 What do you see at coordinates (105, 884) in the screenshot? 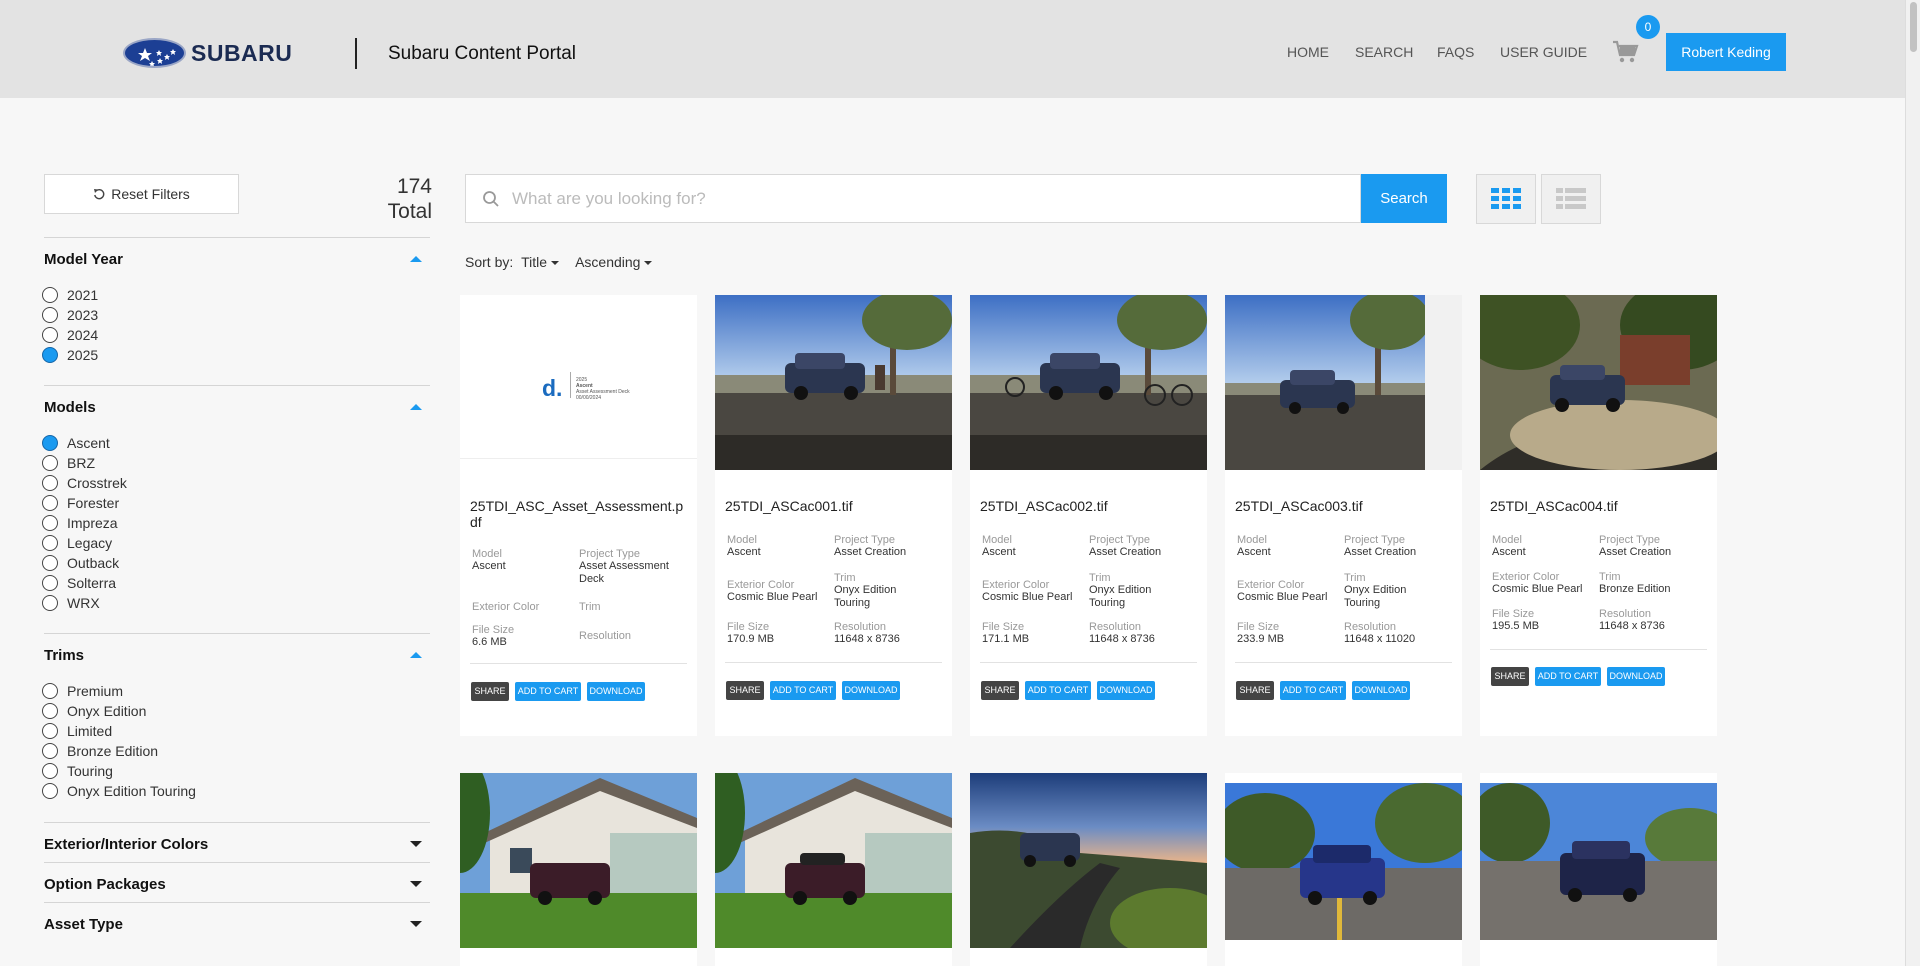
I see `filter-option-packages-title: Option Packages` at bounding box center [105, 884].